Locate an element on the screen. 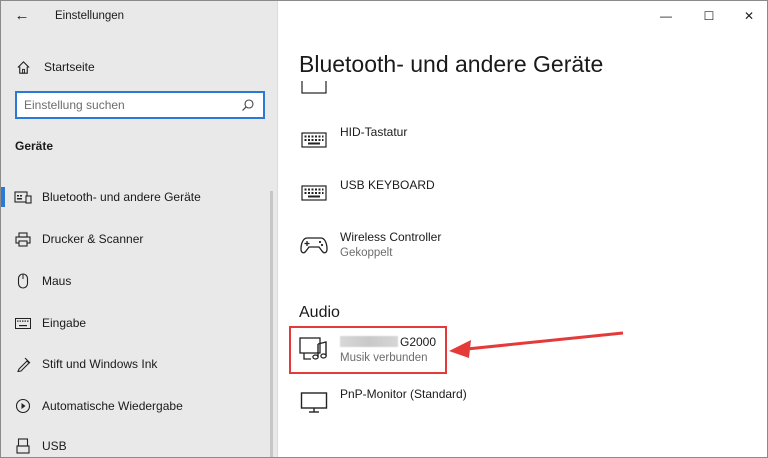  device-status: Gekoppelt is located at coordinates (366, 253).